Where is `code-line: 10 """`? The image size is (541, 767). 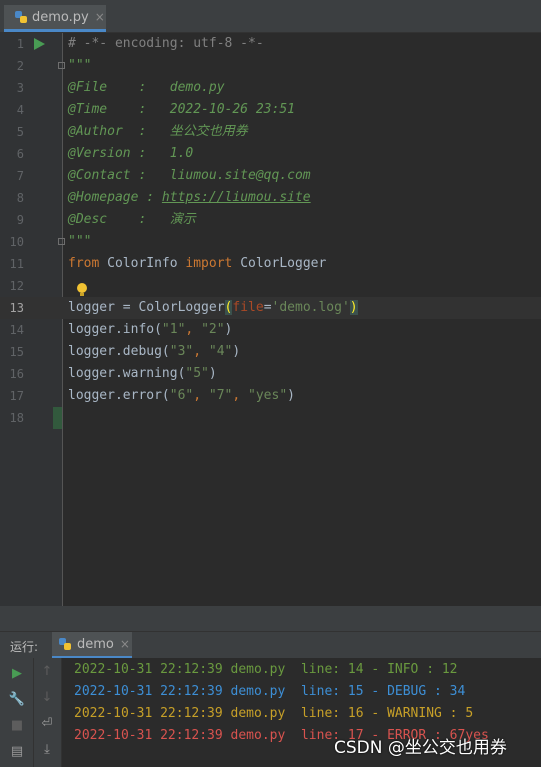 code-line: 10 """ is located at coordinates (50, 241).